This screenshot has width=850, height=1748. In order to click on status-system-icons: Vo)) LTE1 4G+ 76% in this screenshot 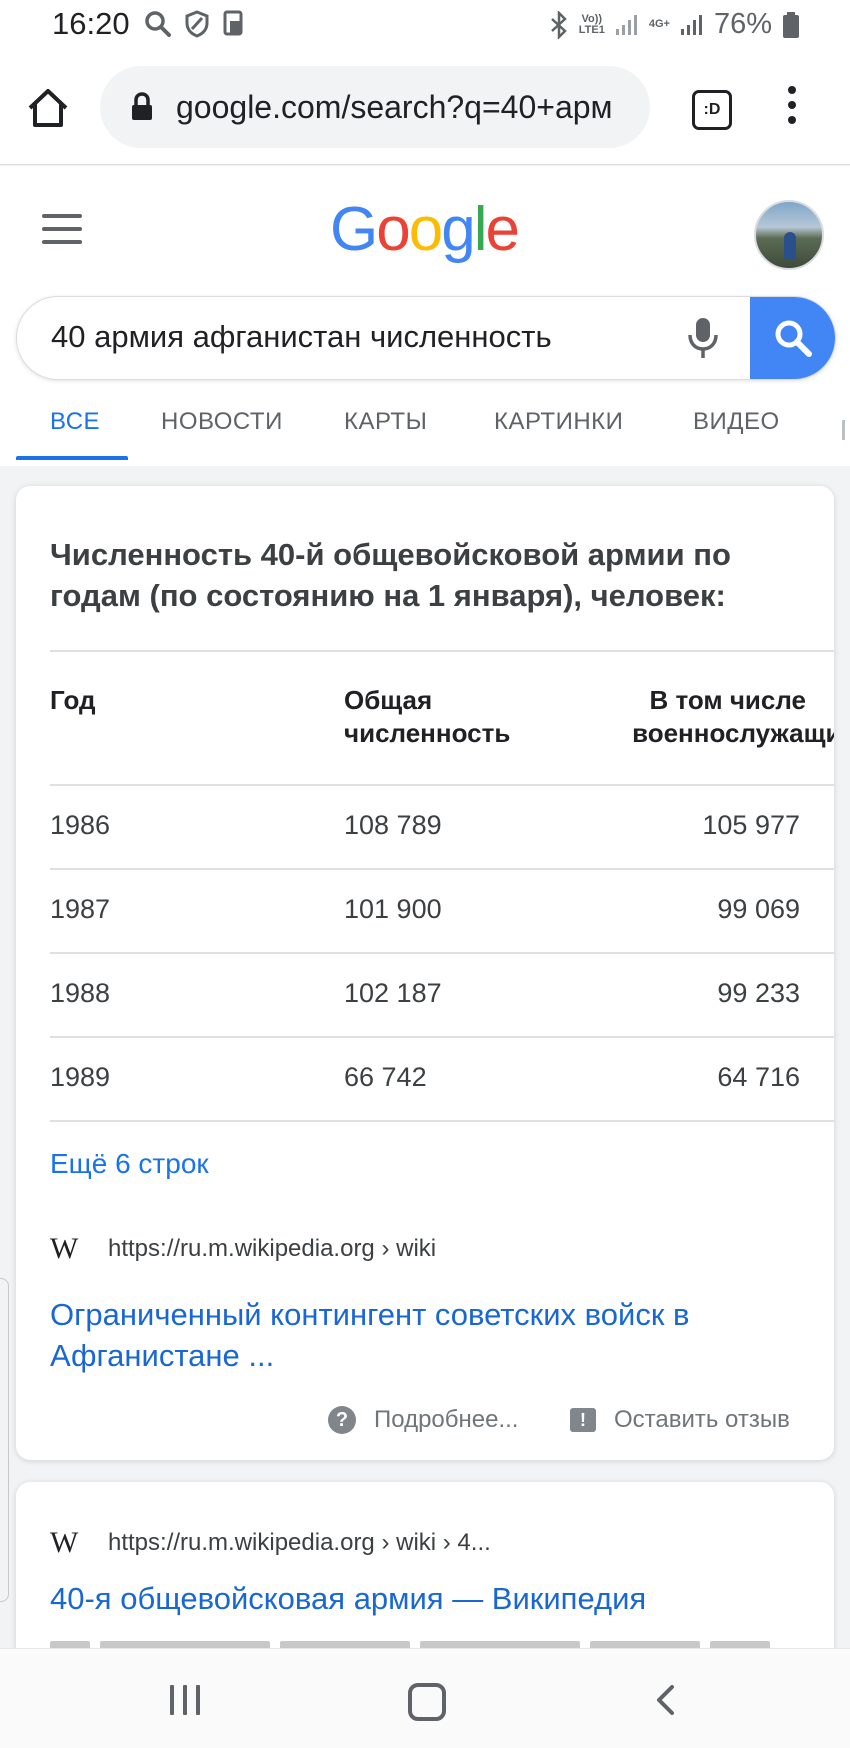, I will do `click(674, 24)`.